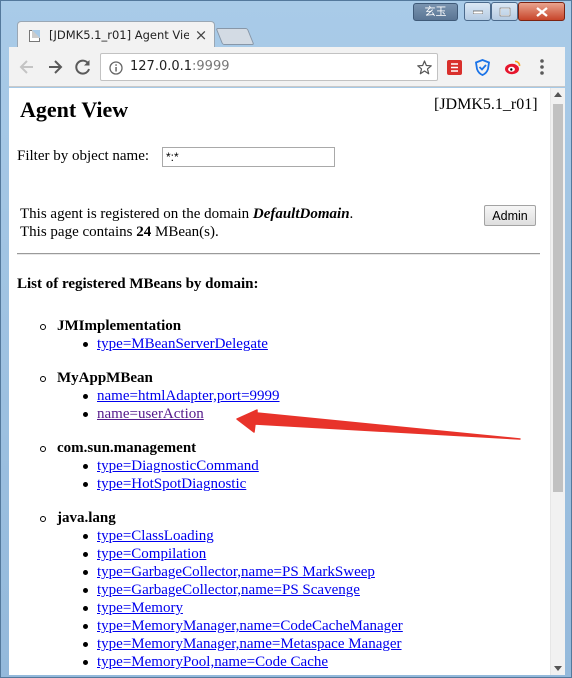 This screenshot has width=572, height=678. I want to click on domain-name: MyAppMBean, so click(105, 378).